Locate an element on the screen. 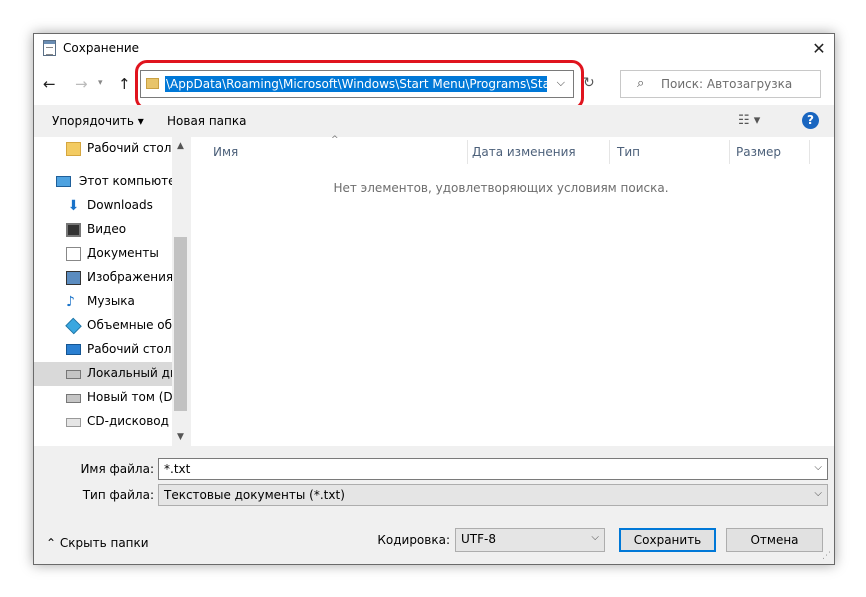  filename-label: Имя файла: is located at coordinates (117, 469).